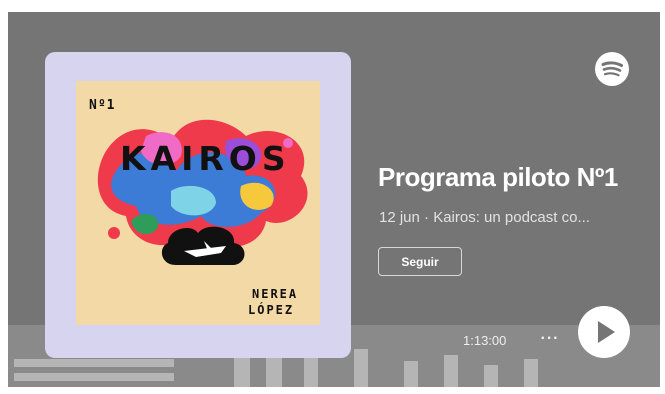  I want to click on more-options-icon: ···, so click(550, 339).